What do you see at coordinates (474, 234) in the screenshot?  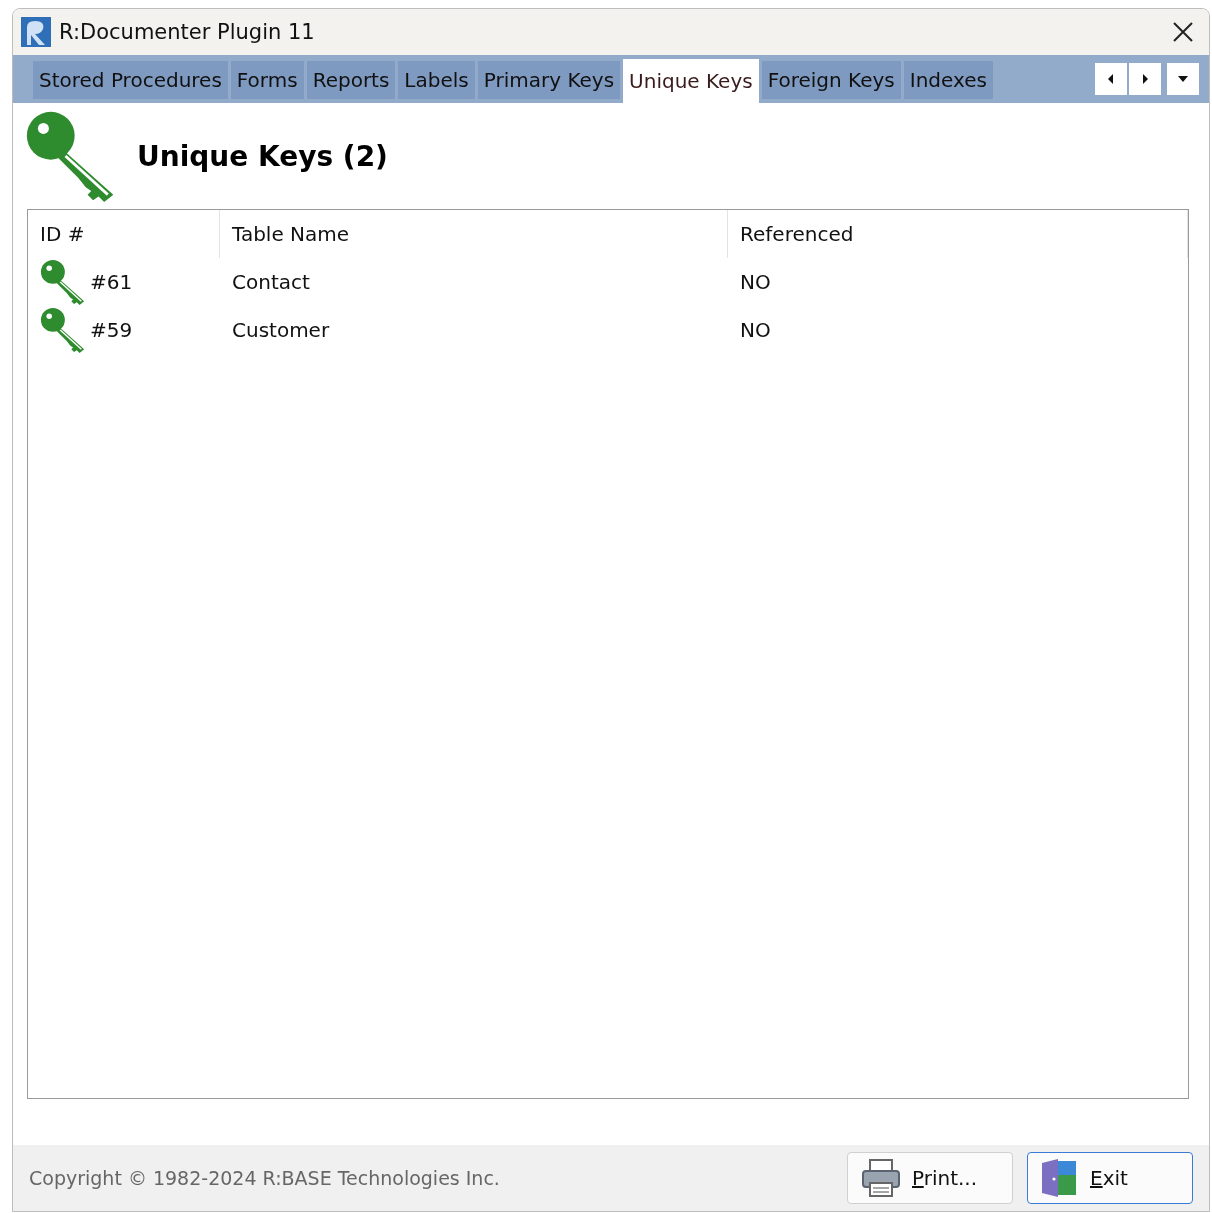 I see `column-header: Table Name` at bounding box center [474, 234].